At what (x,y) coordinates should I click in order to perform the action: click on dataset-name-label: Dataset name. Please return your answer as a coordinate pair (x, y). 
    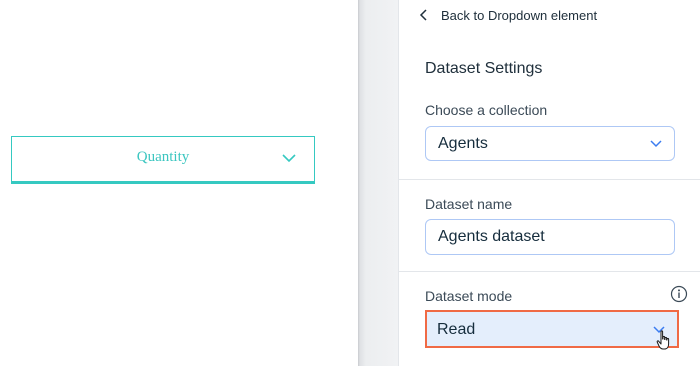
    Looking at the image, I should click on (469, 204).